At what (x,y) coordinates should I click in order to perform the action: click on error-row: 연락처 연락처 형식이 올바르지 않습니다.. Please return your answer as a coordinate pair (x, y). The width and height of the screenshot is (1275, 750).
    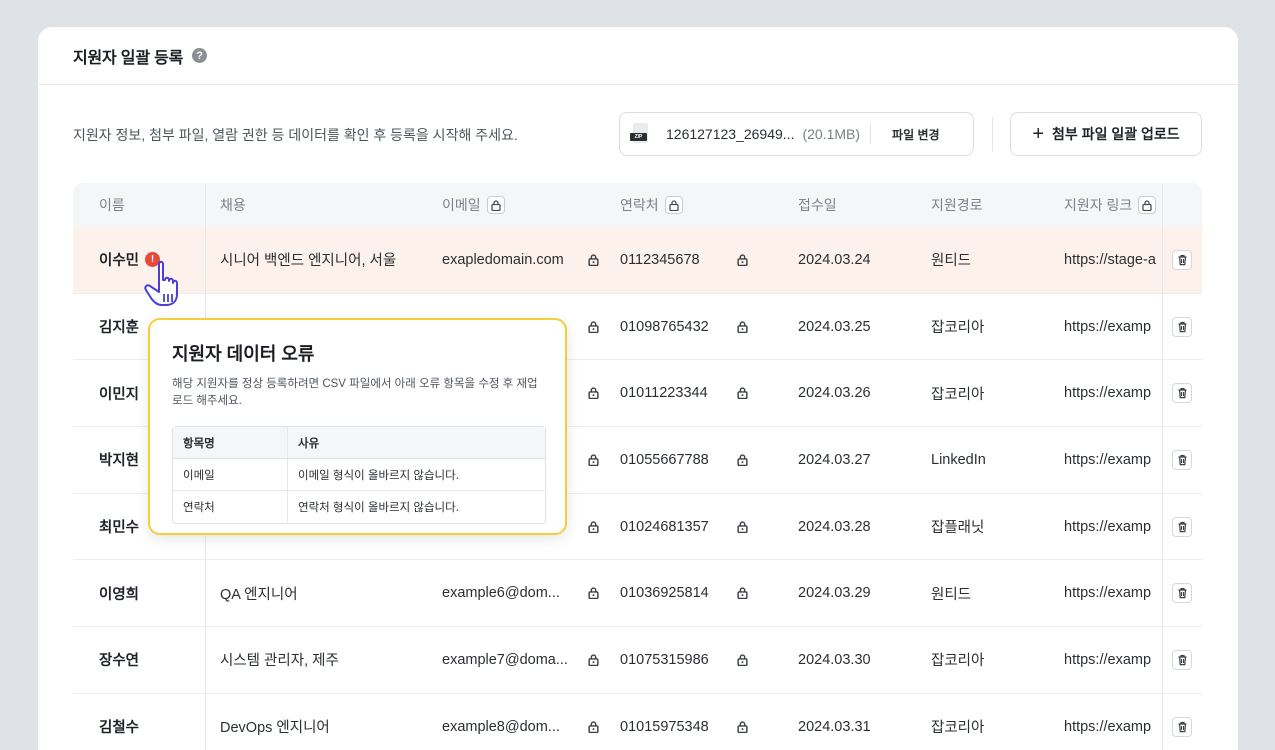
    Looking at the image, I should click on (359, 507).